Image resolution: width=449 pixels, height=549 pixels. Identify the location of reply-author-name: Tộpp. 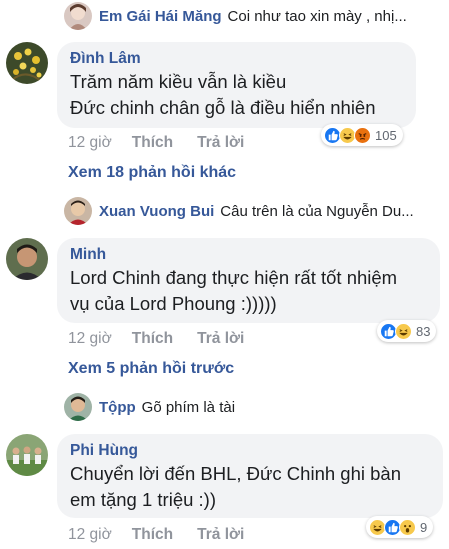
(117, 407).